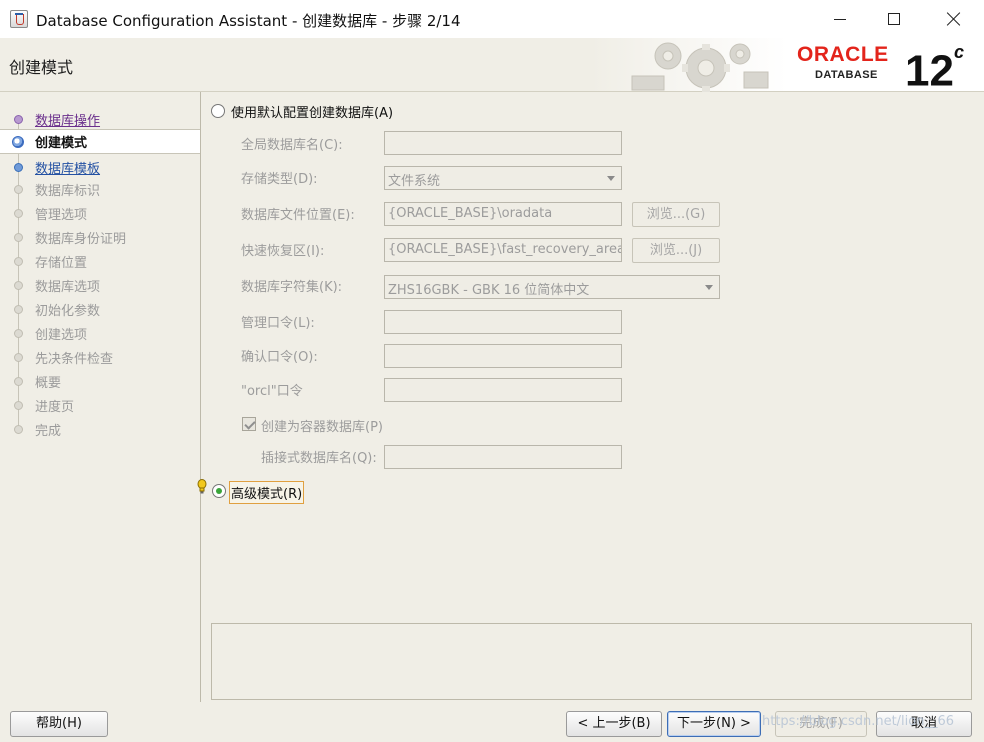 The image size is (984, 742). I want to click on step-label: 存储位置, so click(61, 263).